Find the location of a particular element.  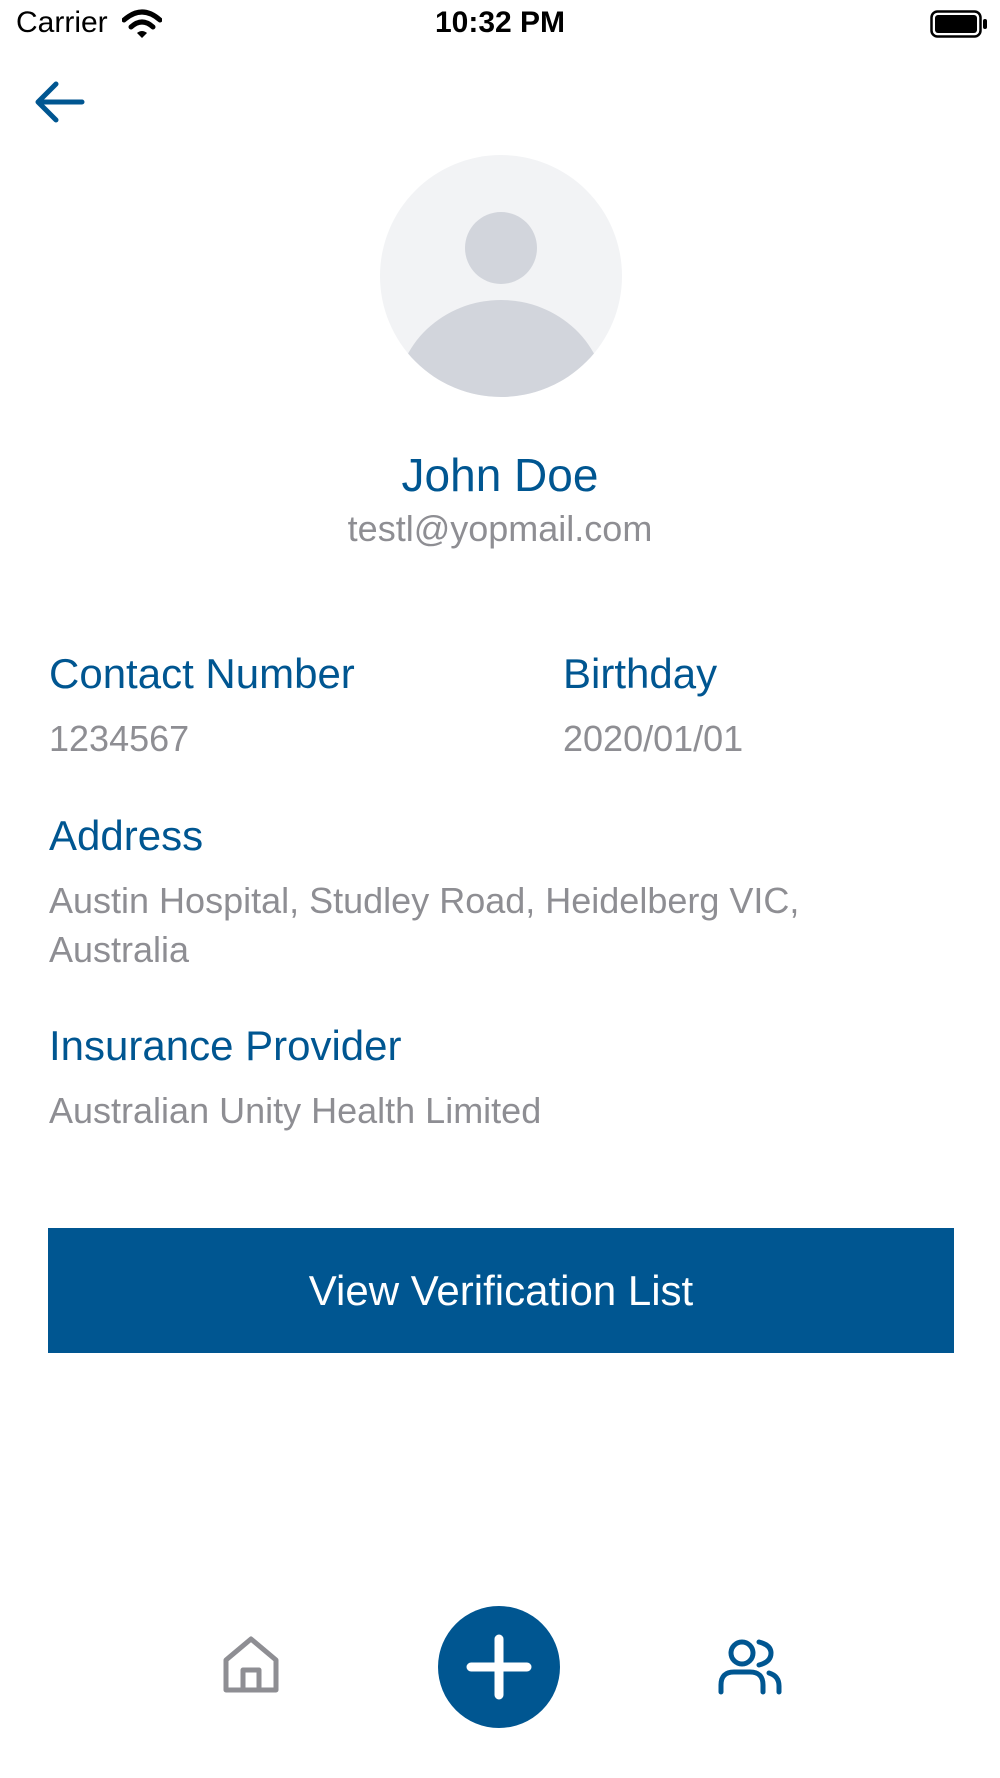

back-arrow-icon is located at coordinates (60, 102).